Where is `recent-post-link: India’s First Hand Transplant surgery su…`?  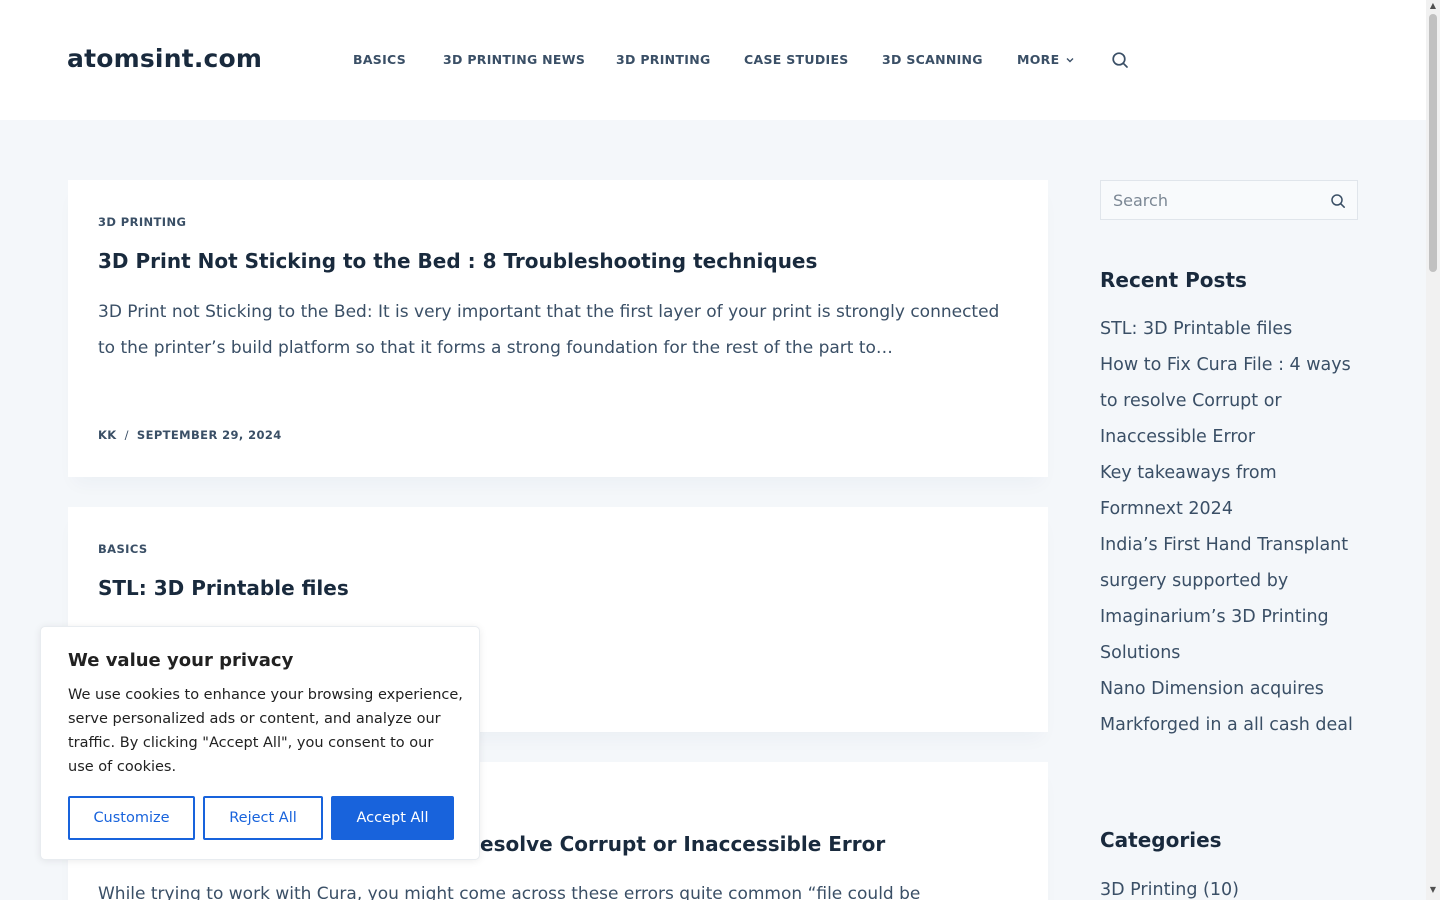
recent-post-link: India’s First Hand Transplant surgery su… is located at coordinates (1231, 599).